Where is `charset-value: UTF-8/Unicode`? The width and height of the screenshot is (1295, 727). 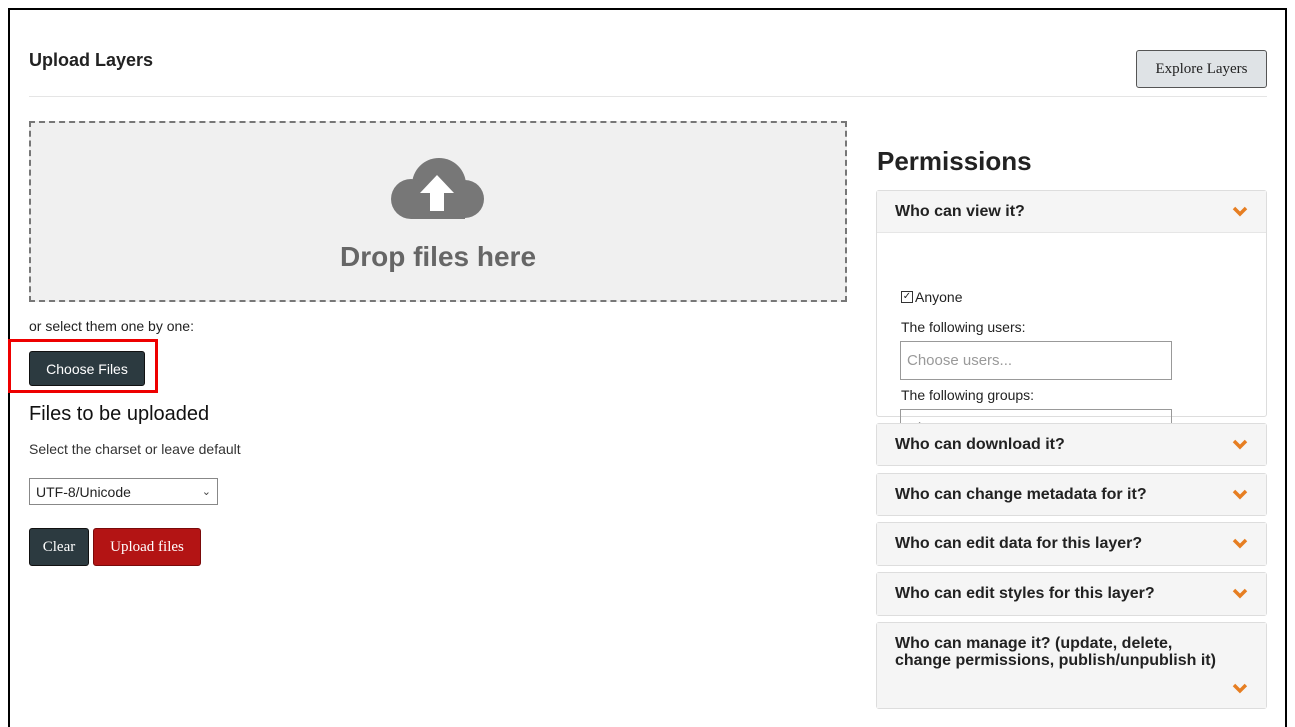
charset-value: UTF-8/Unicode is located at coordinates (83, 491).